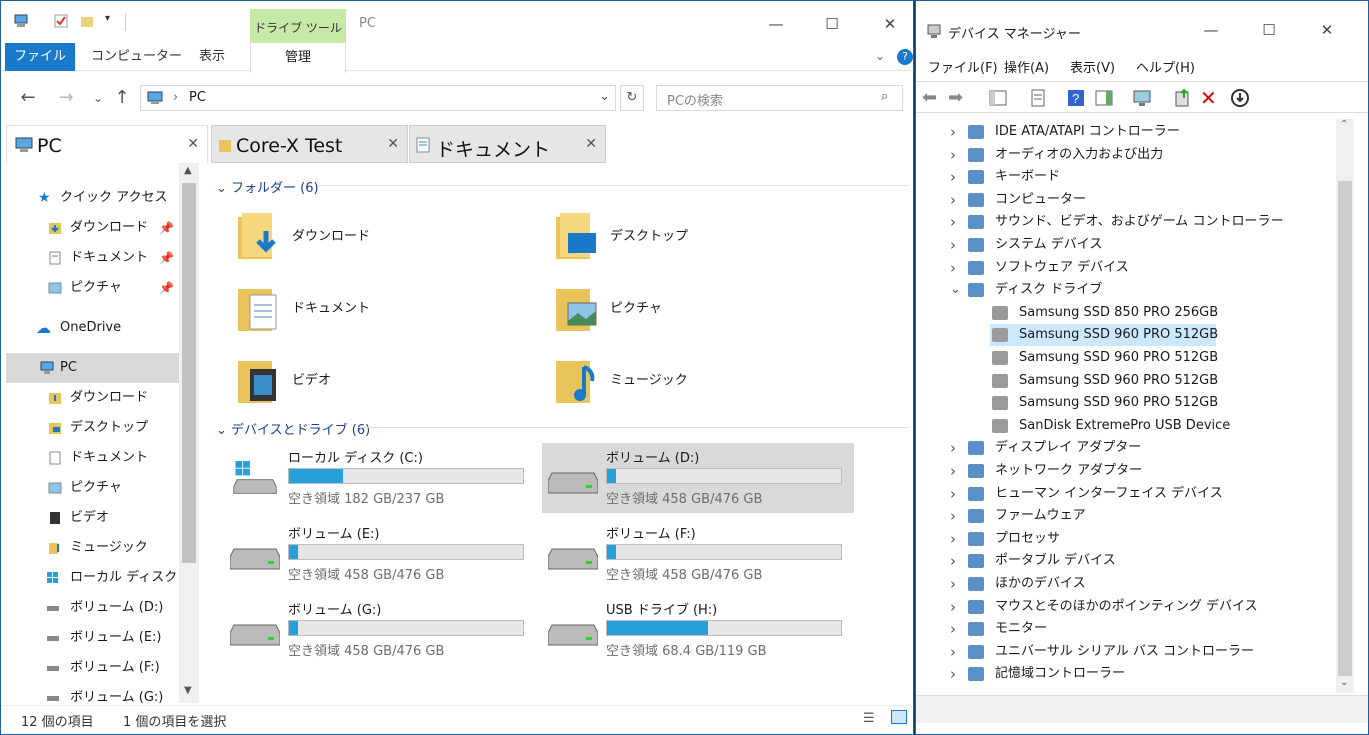 This screenshot has width=1369, height=735. I want to click on tree-category-item: › オーディオの入力および出力, so click(1126, 155).